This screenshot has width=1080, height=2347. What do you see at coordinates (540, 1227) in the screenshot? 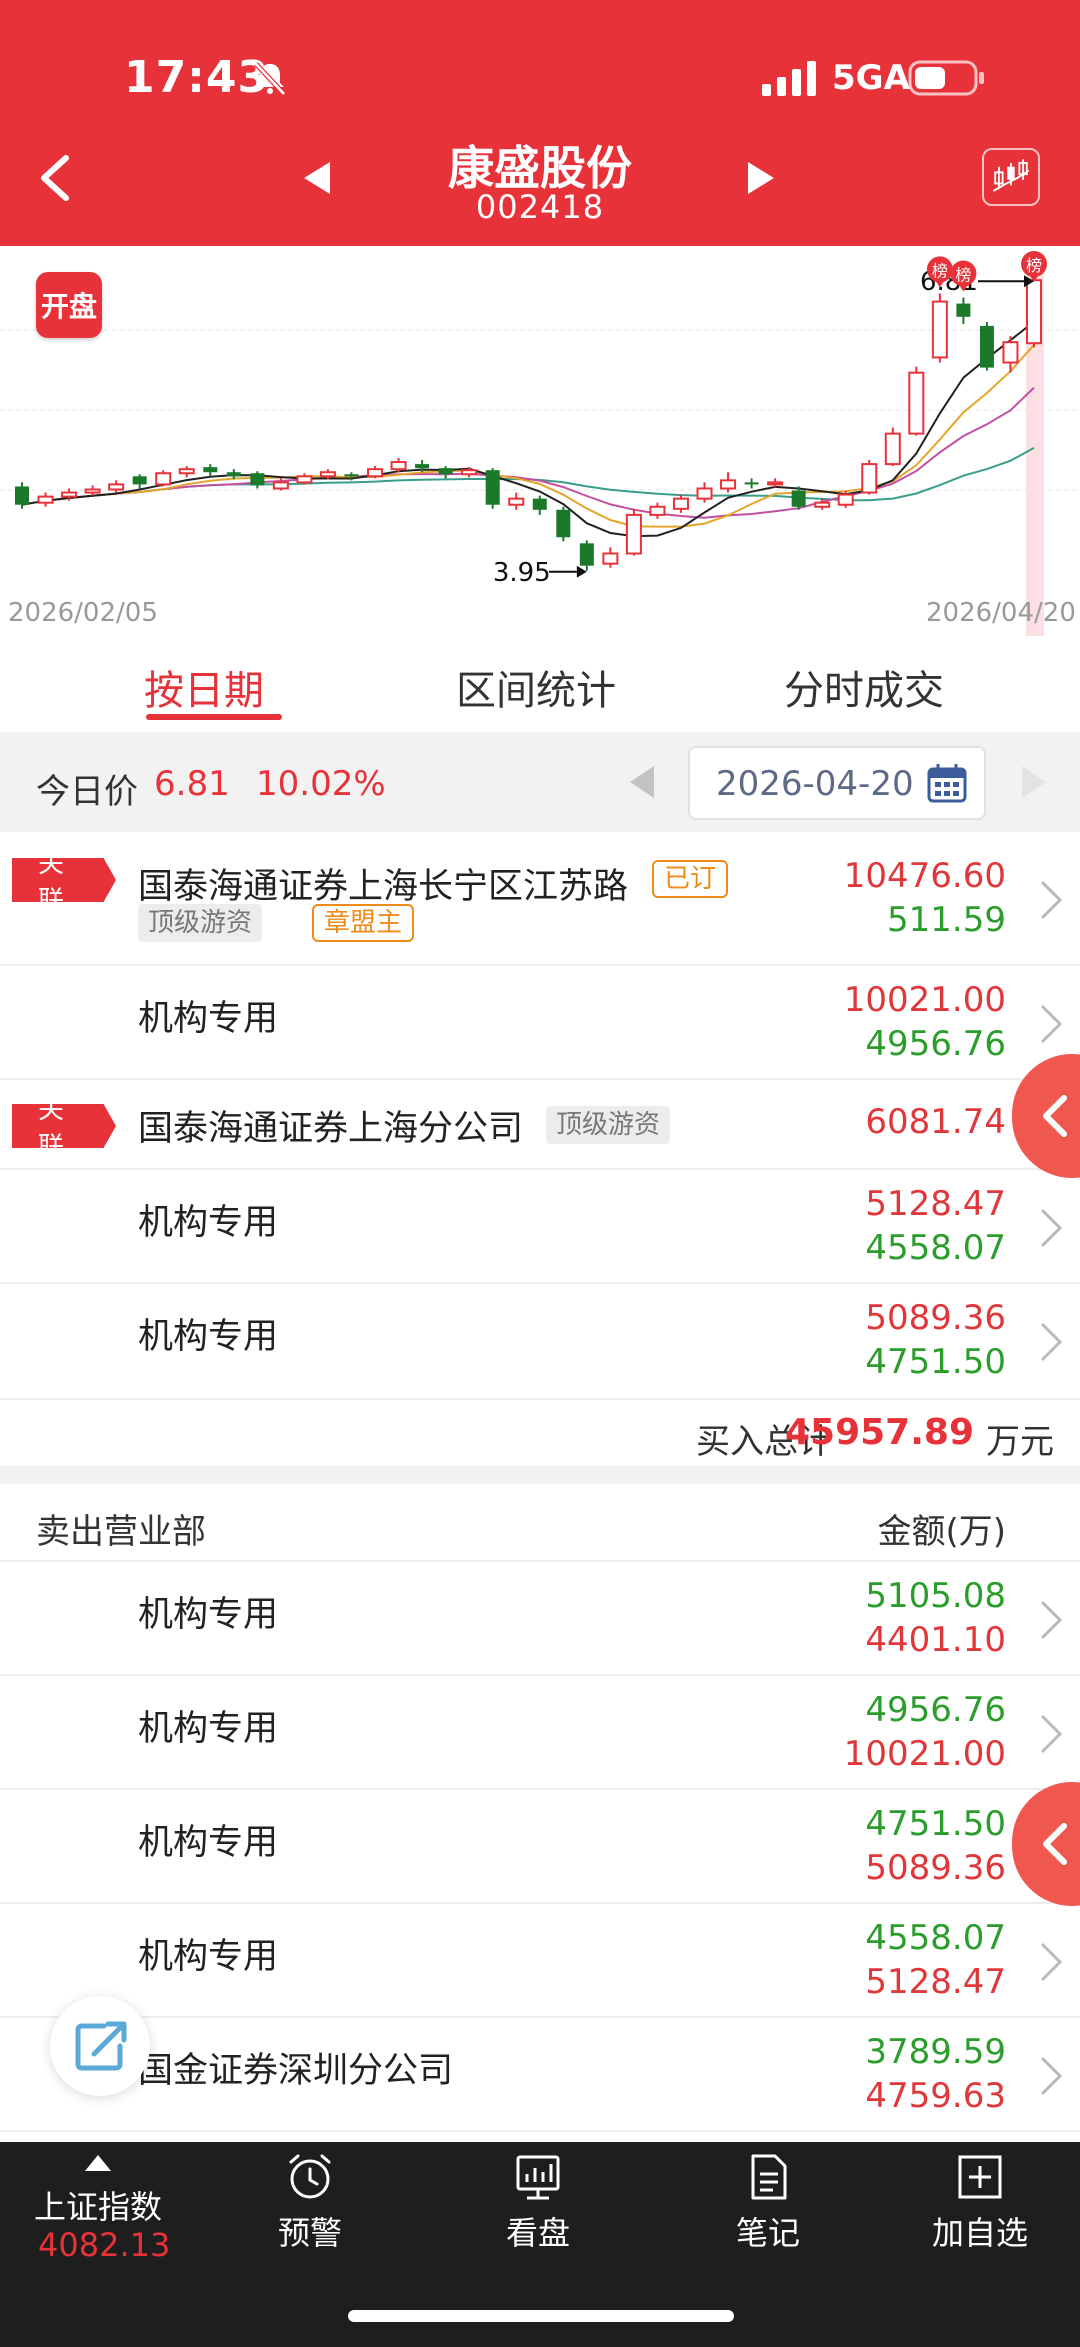
I see `buy-row: 机构专用 5128.47 4558.07` at bounding box center [540, 1227].